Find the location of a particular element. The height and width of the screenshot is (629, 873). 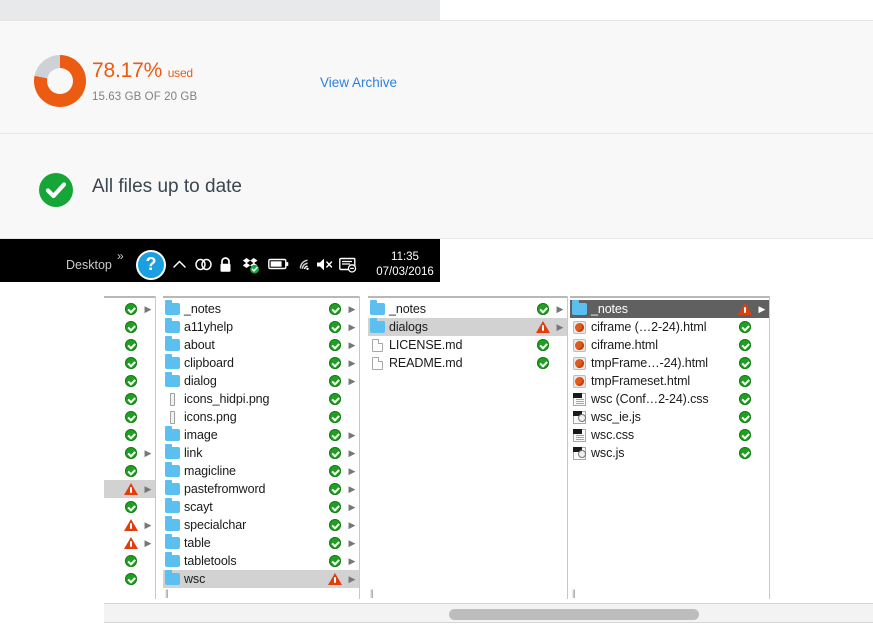

action-center-icon is located at coordinates (348, 265).